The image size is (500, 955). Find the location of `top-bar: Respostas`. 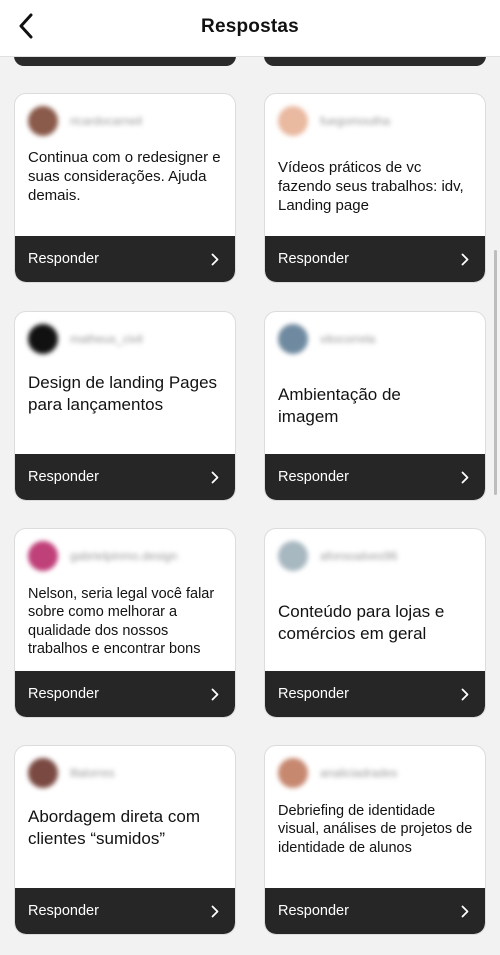

top-bar: Respostas is located at coordinates (250, 28).